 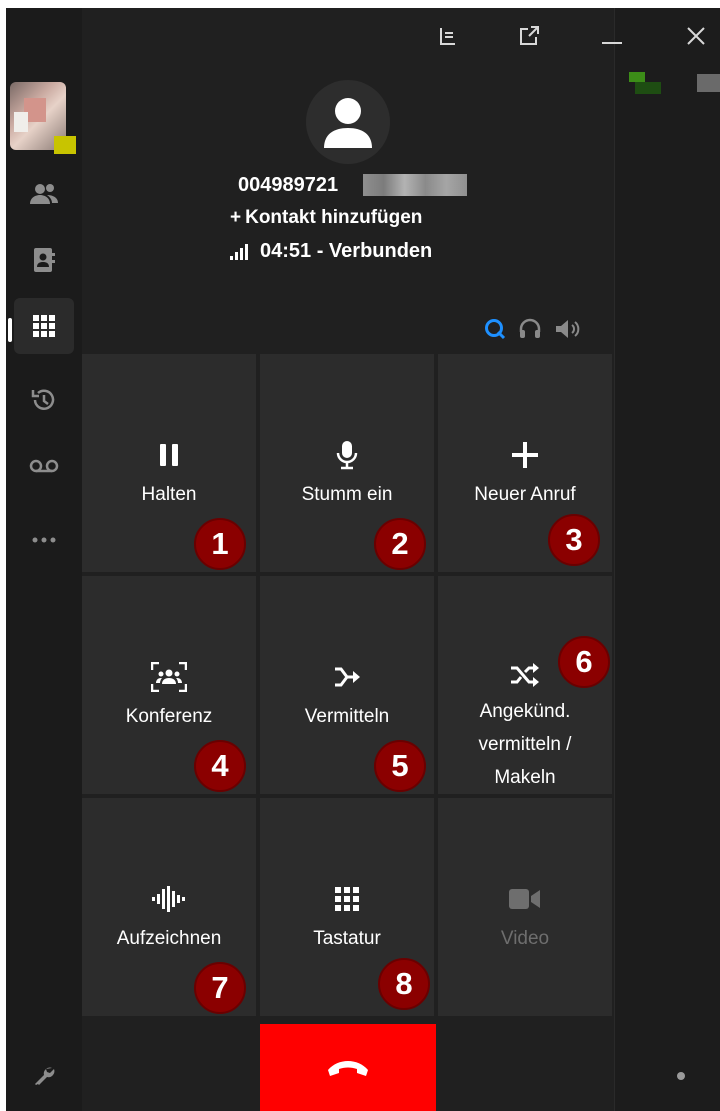 I want to click on more-icon, so click(x=44, y=540).